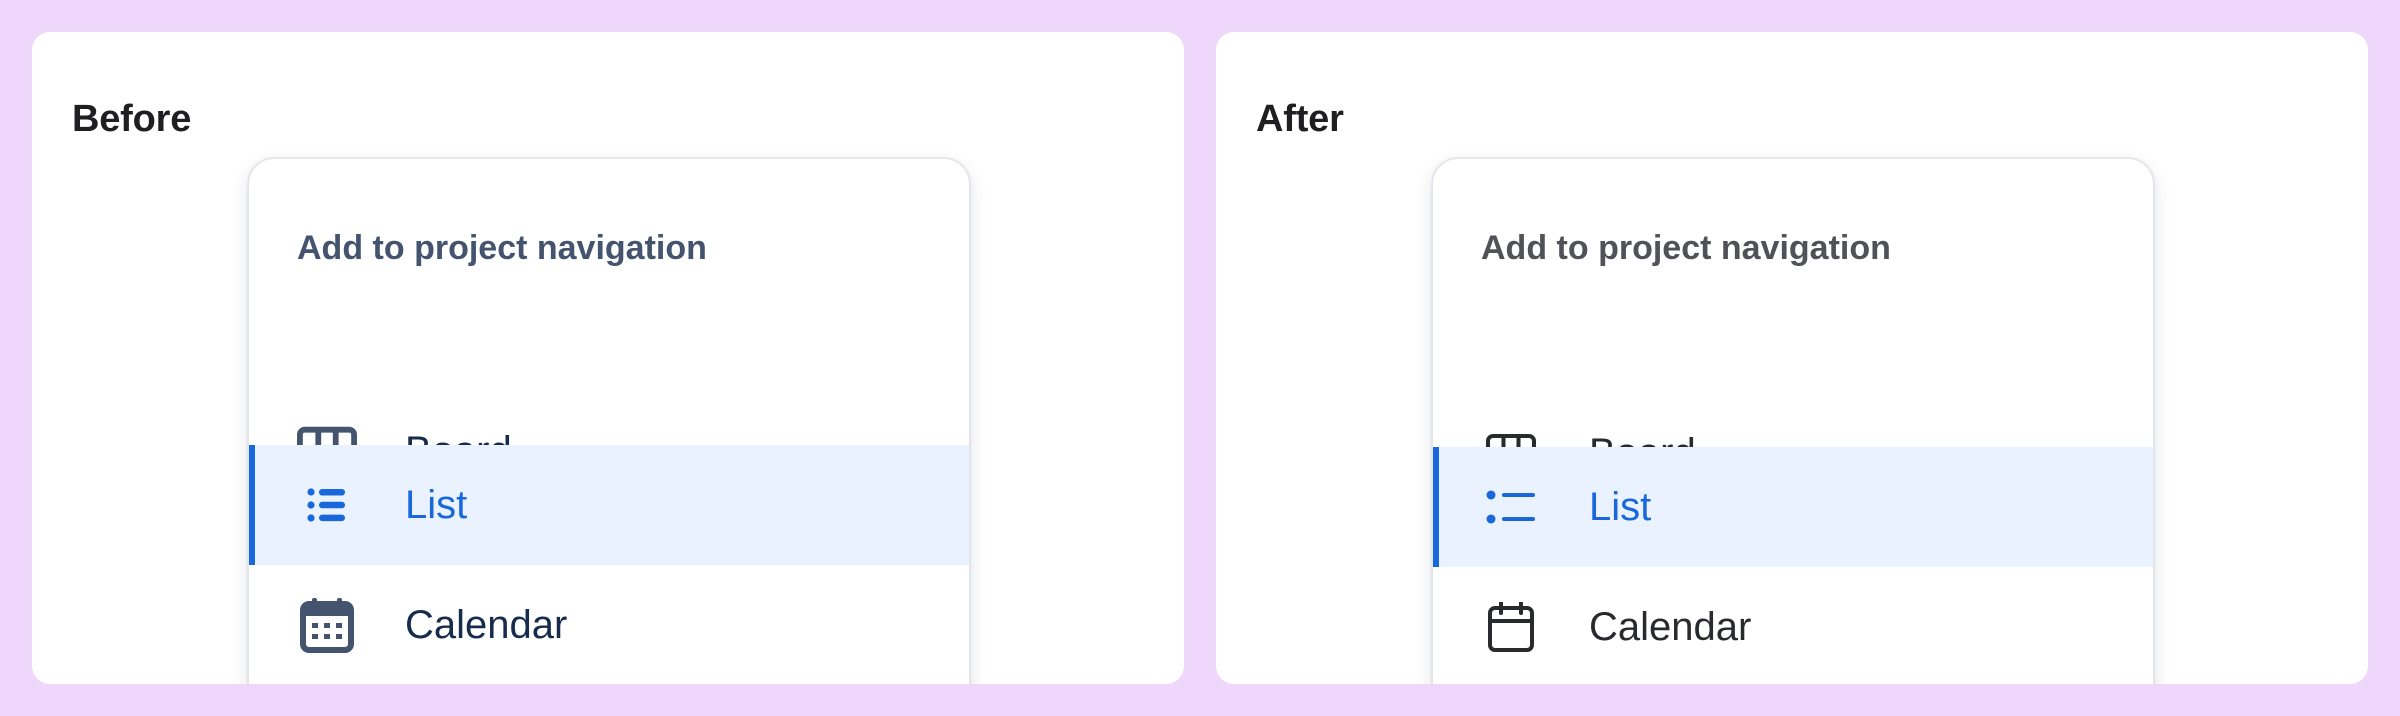 The height and width of the screenshot is (716, 2400). What do you see at coordinates (1300, 119) in the screenshot?
I see `panel-title-after: After` at bounding box center [1300, 119].